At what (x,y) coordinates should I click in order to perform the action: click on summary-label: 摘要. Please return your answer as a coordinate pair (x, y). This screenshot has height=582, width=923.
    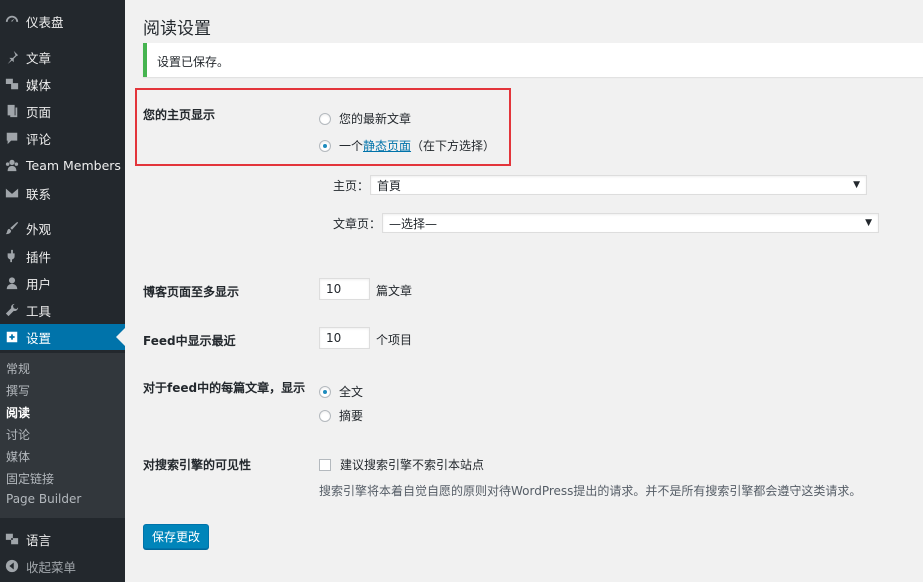
    Looking at the image, I should click on (351, 416).